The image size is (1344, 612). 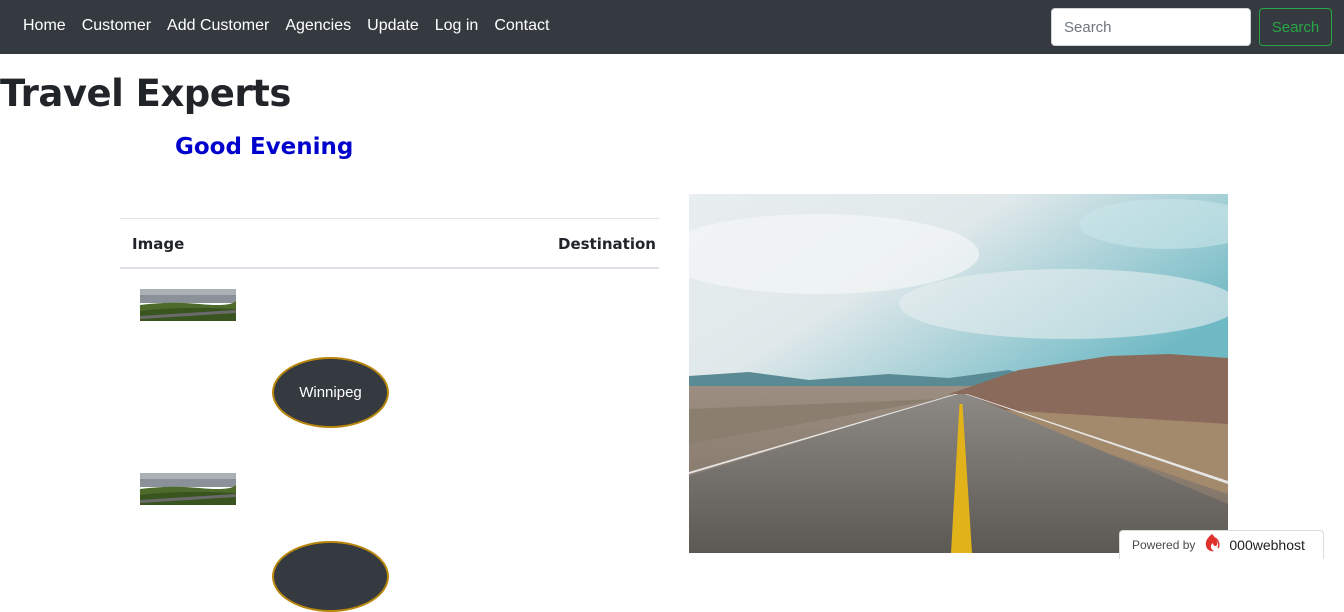 I want to click on search-button: Search, so click(x=1295, y=27).